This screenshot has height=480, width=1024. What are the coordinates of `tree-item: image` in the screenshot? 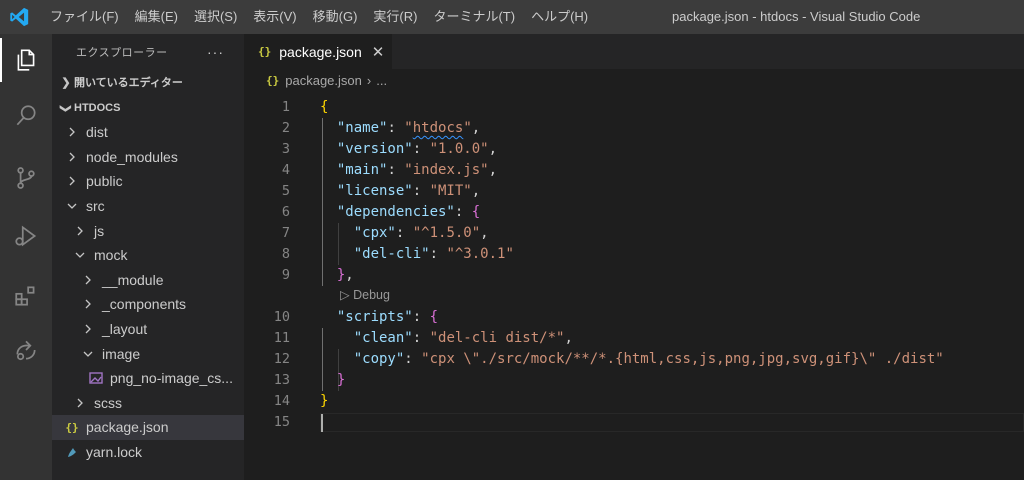 It's located at (148, 353).